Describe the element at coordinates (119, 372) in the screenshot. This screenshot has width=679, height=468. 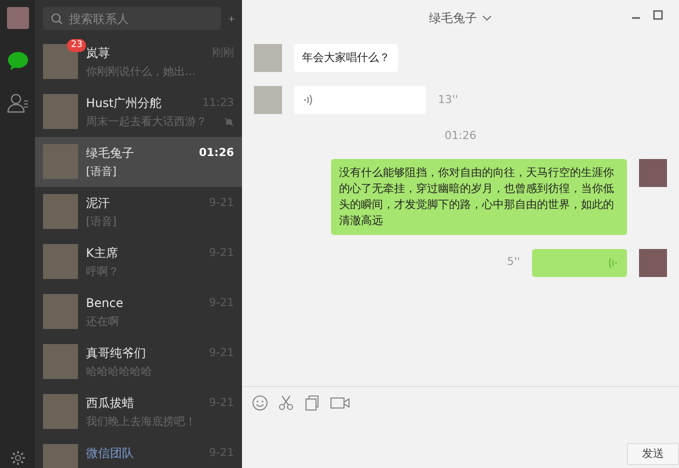
I see `message-preview: 哈哈哈哈哈哈` at that location.